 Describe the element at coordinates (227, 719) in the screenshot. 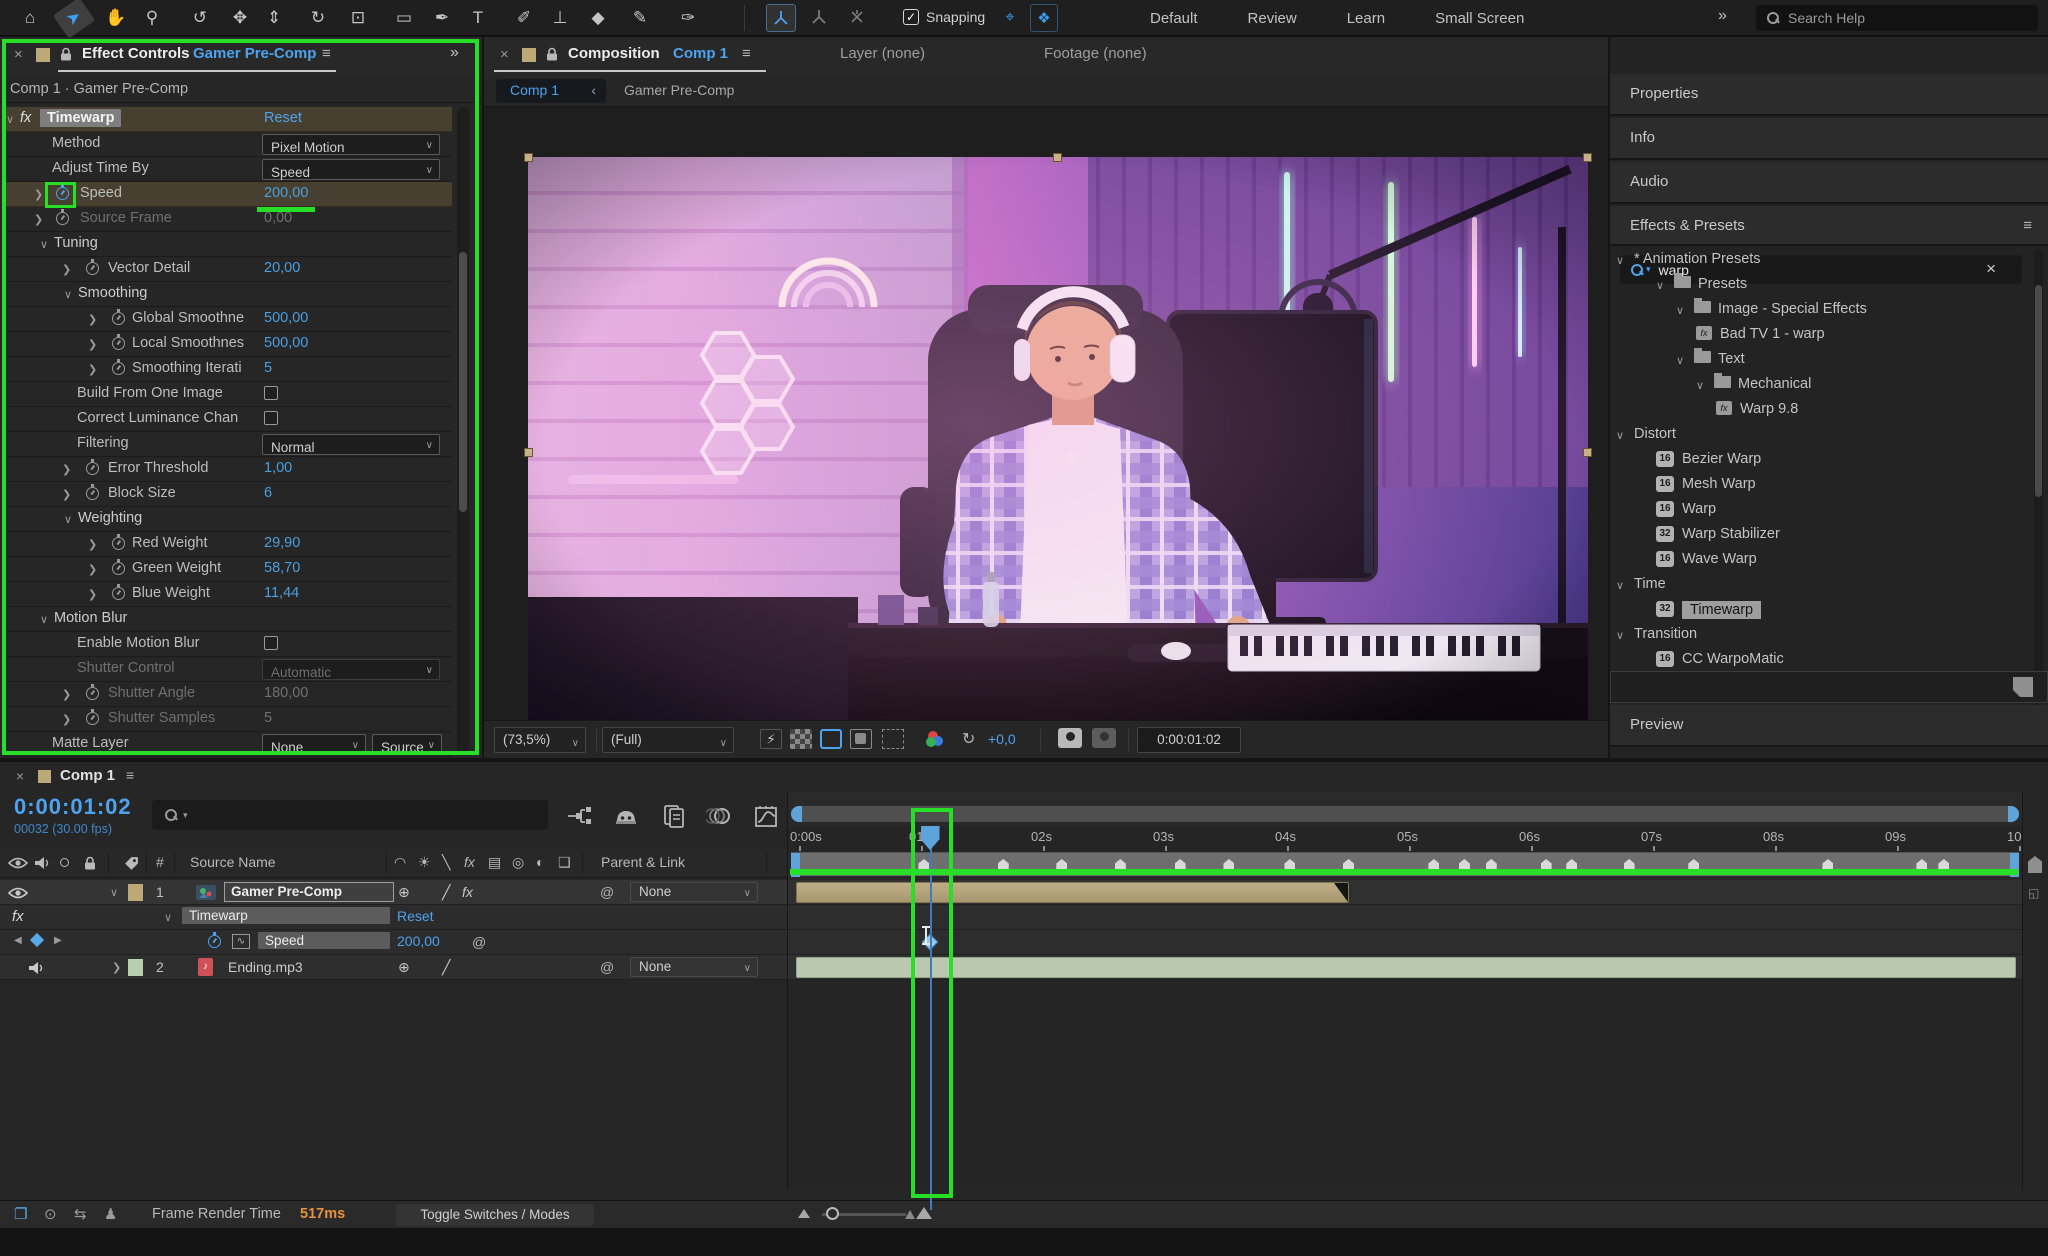

I see `effect-property-row: ❯ Shutter Samples 5` at that location.